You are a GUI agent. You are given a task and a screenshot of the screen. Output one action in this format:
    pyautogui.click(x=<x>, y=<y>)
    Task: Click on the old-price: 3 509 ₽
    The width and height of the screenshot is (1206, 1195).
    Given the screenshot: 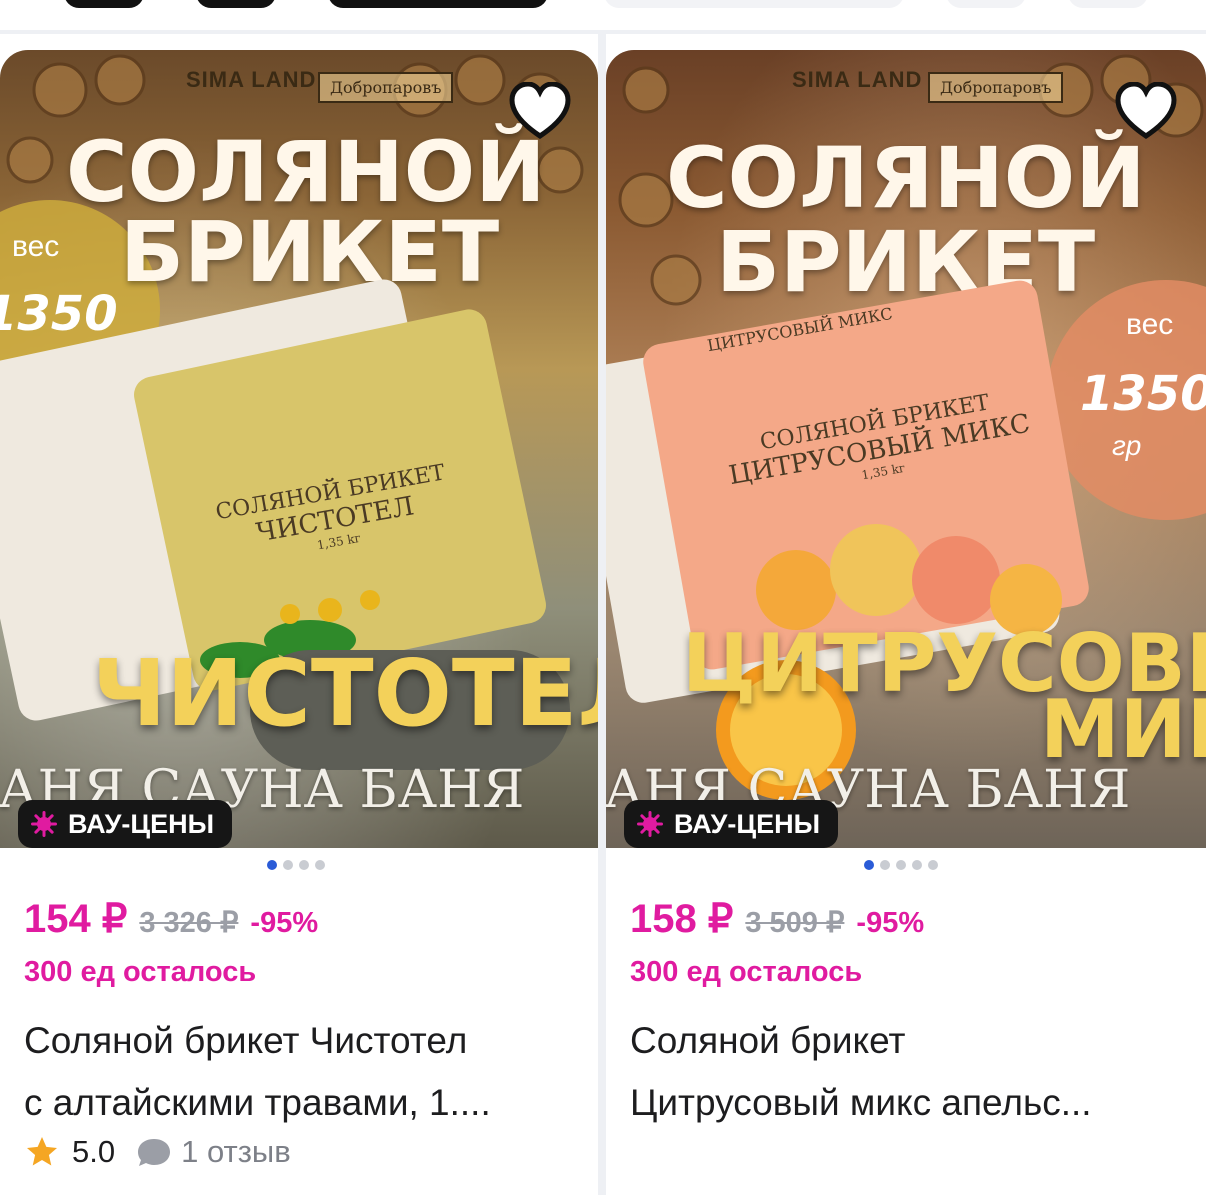 What is the action you would take?
    pyautogui.click(x=795, y=923)
    